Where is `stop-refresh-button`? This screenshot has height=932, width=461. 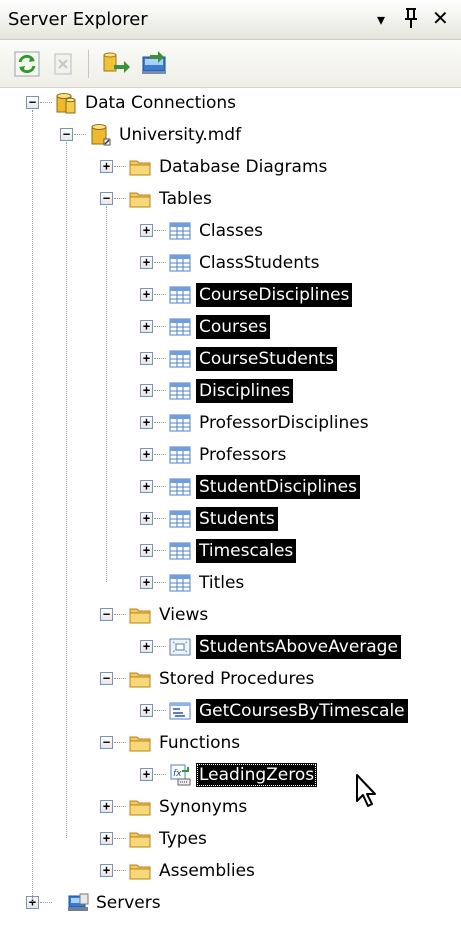 stop-refresh-button is located at coordinates (63, 64).